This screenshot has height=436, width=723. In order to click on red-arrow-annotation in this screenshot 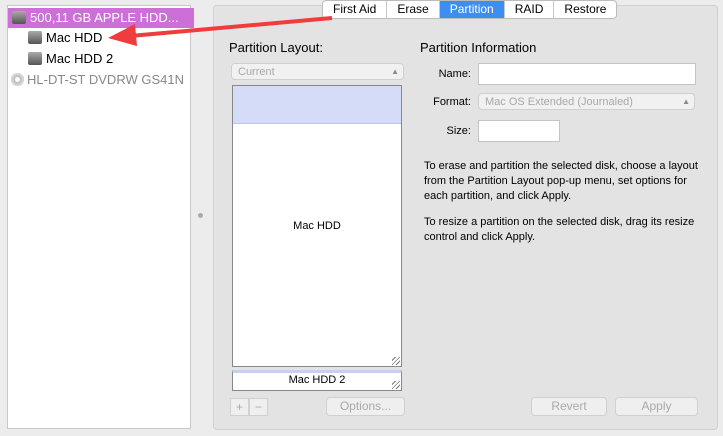, I will do `click(220, 31)`.